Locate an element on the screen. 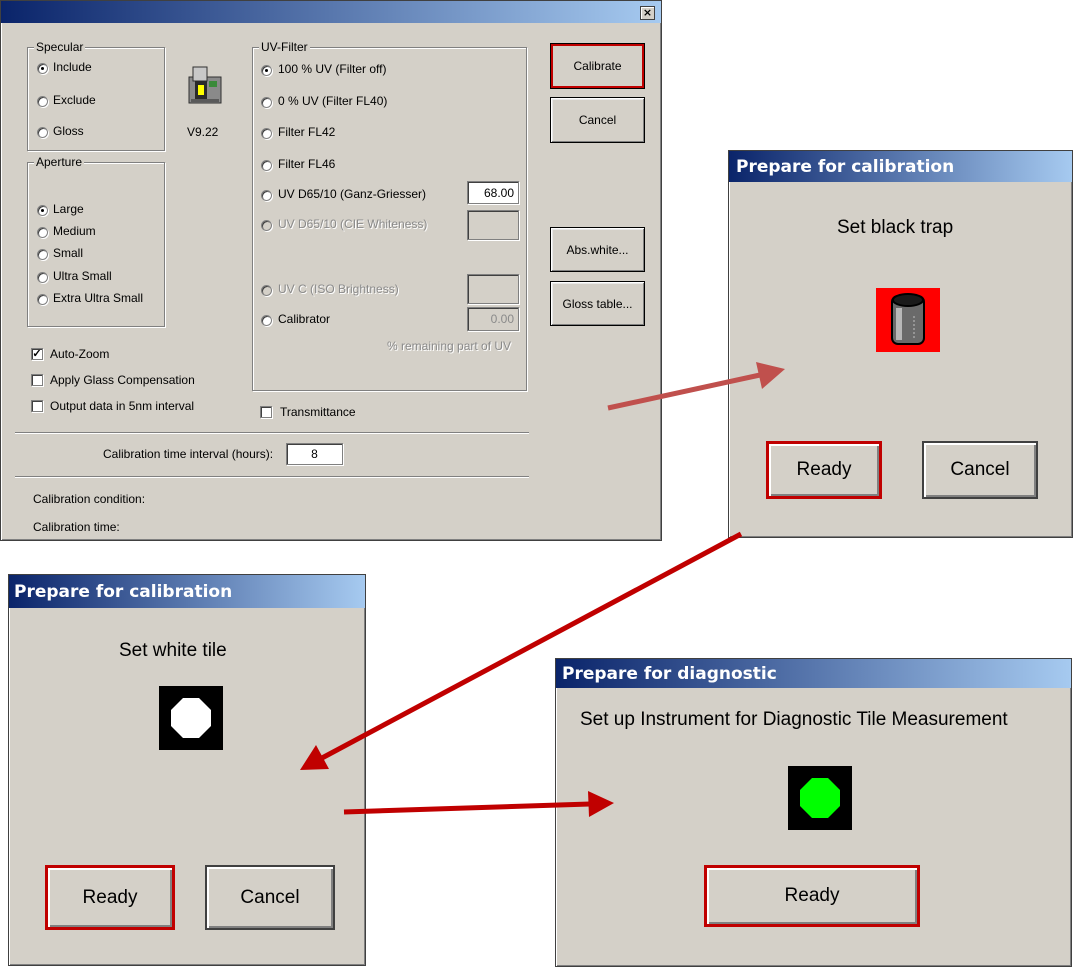 The height and width of the screenshot is (969, 1073). uv-iso-brightness-radio is located at coordinates (266, 290).